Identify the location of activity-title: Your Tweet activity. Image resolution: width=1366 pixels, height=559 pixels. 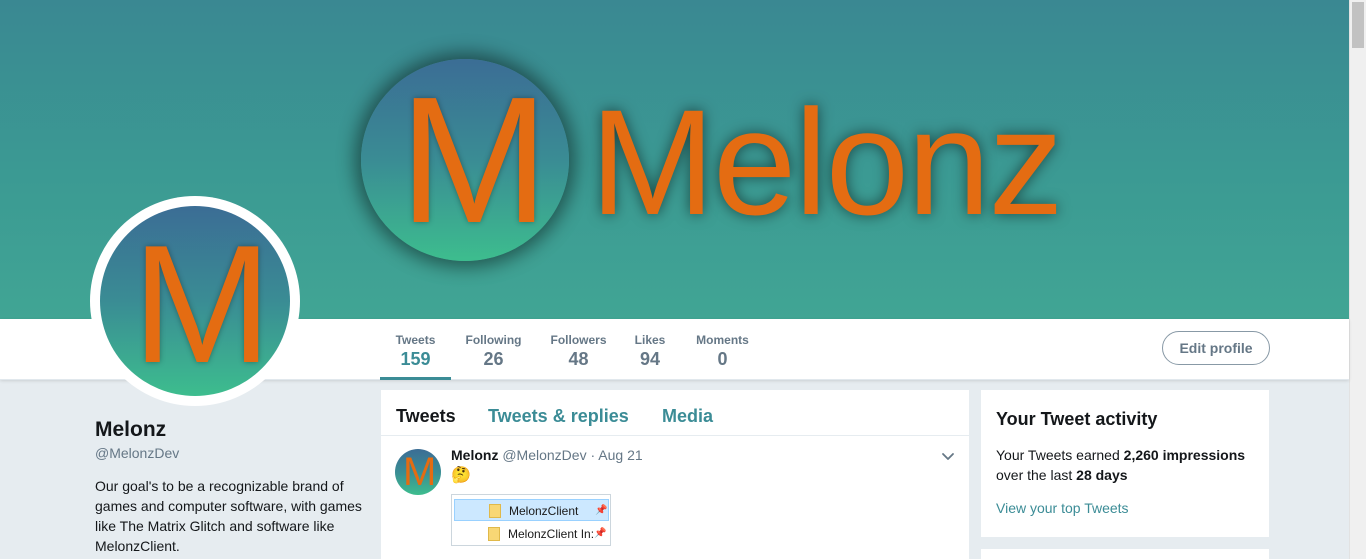
(1077, 419).